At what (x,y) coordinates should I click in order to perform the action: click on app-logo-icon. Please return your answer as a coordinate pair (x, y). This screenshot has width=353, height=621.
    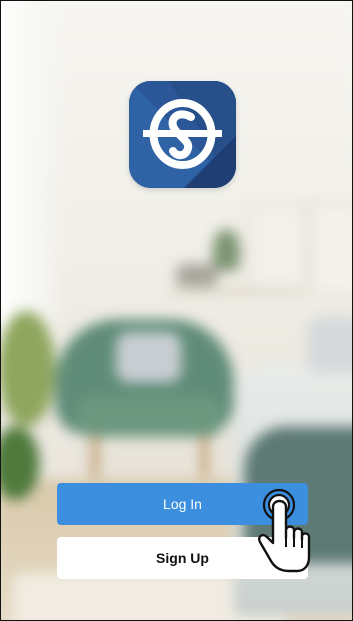
    Looking at the image, I should click on (182, 134).